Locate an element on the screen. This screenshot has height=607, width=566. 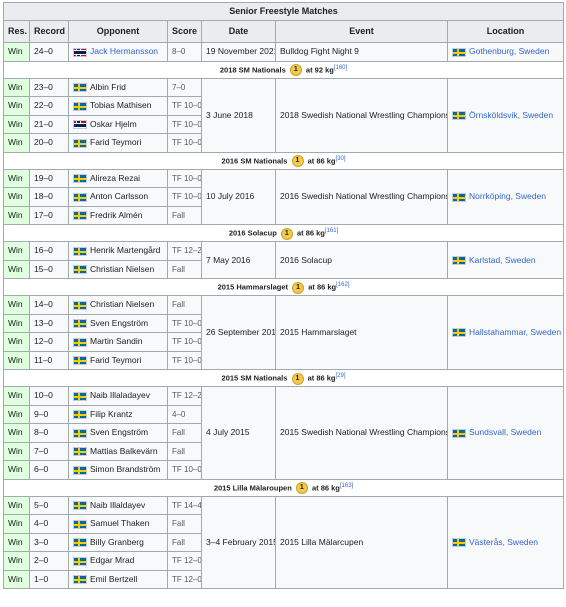
opponent-name: Sven Engström is located at coordinates (119, 432).